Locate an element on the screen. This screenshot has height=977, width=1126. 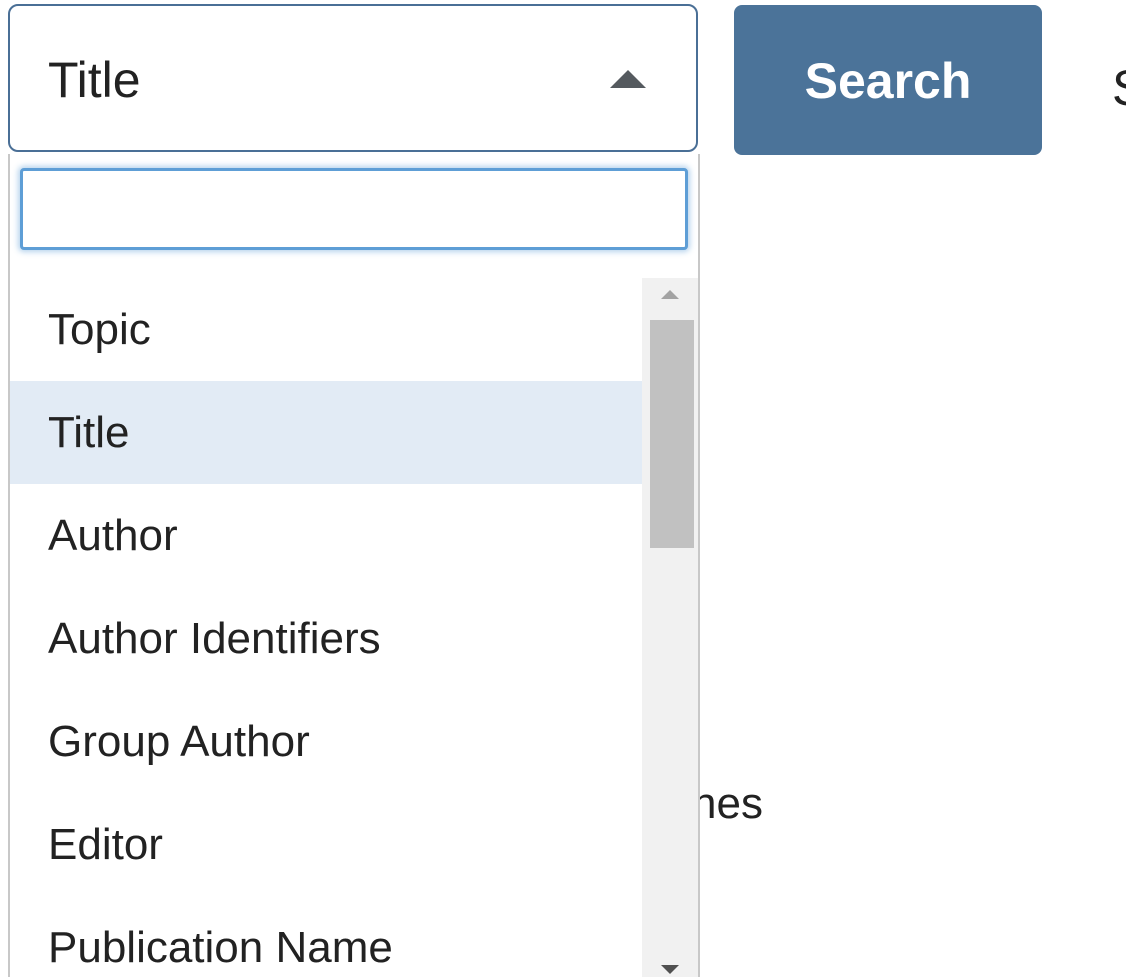
scroll-down-arrow-icon is located at coordinates (670, 969).